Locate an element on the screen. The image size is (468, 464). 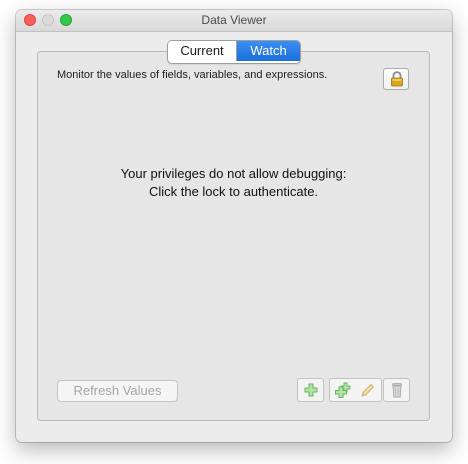
add-button is located at coordinates (310, 390).